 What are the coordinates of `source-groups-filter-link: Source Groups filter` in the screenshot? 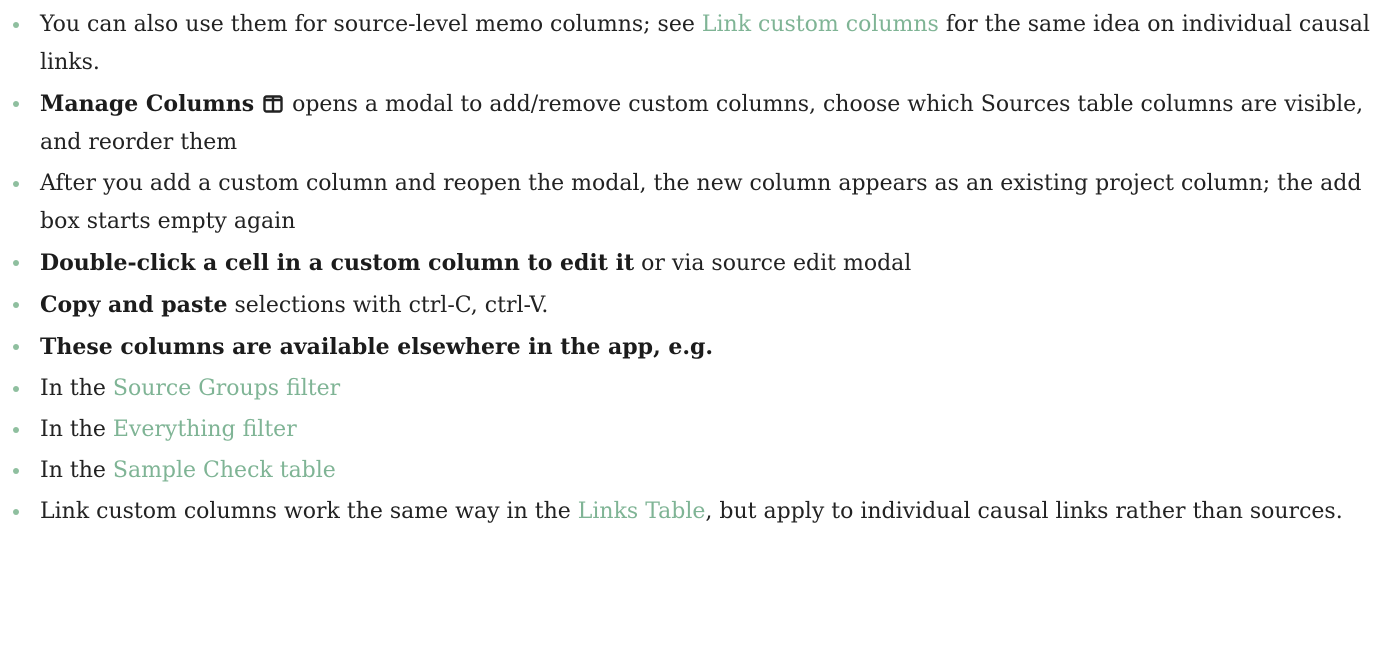 It's located at (226, 388).